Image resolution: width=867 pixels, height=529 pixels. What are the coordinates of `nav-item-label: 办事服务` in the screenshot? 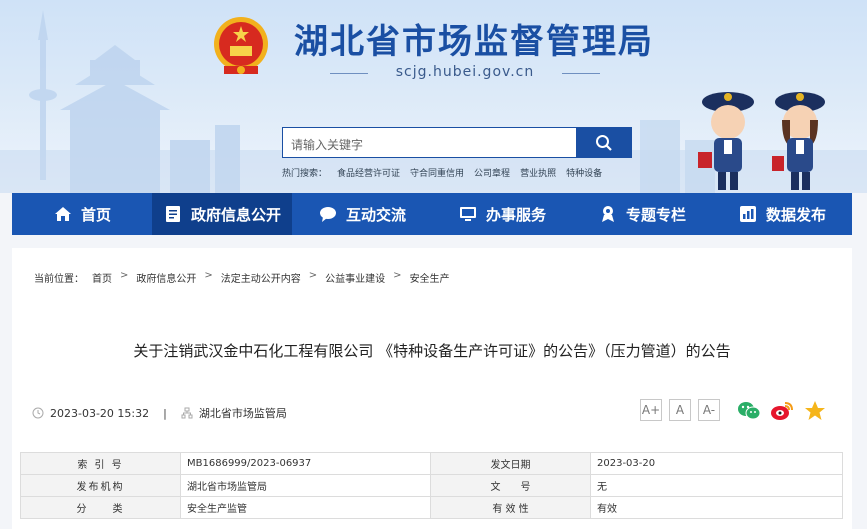 It's located at (515, 214).